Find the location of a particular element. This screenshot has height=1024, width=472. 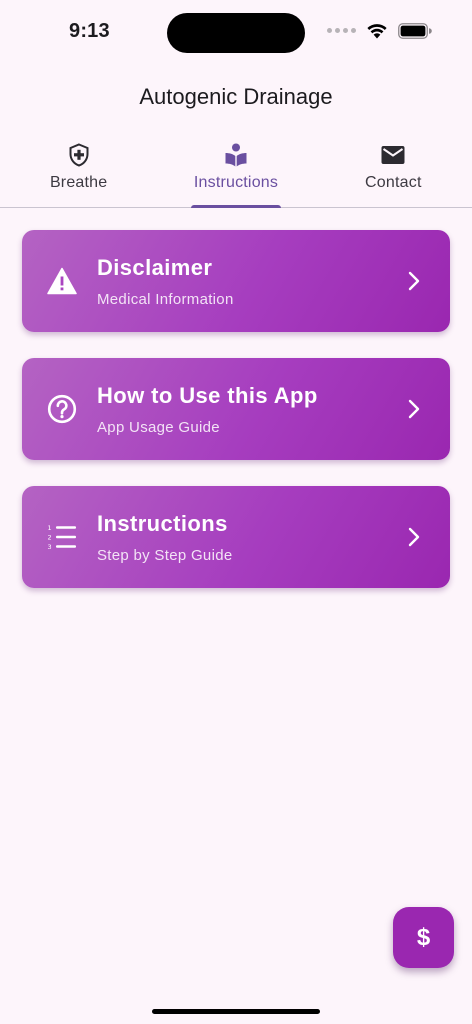

card-subtitle: Medical Information is located at coordinates (165, 299).